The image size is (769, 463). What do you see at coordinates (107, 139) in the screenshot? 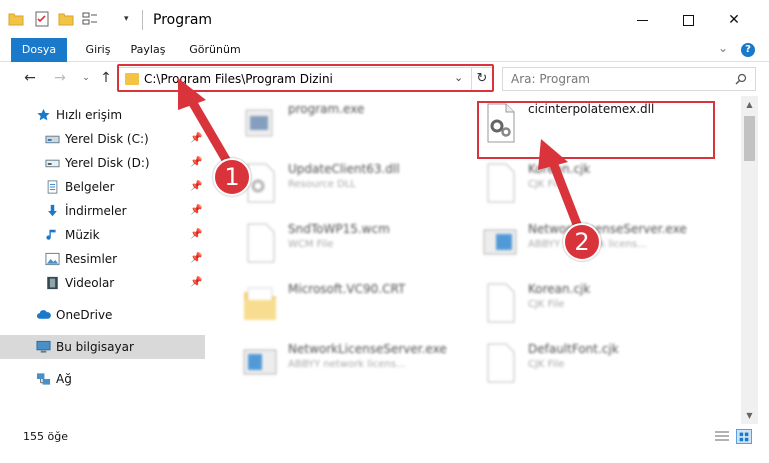
I see `sidebar-label: Yerel Disk (C:)` at bounding box center [107, 139].